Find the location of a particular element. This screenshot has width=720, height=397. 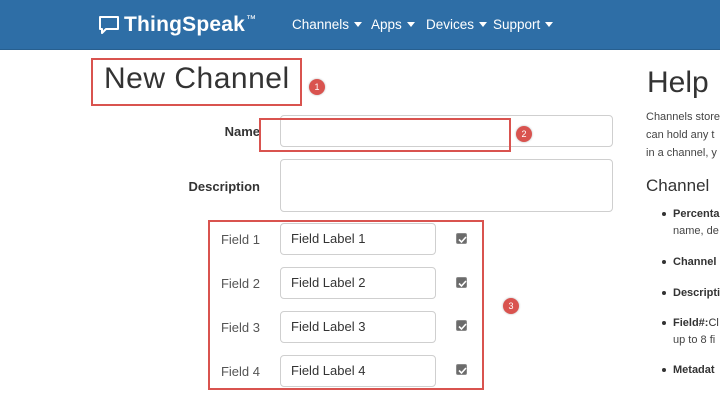

nav-support-menu: Support is located at coordinates (523, 24).